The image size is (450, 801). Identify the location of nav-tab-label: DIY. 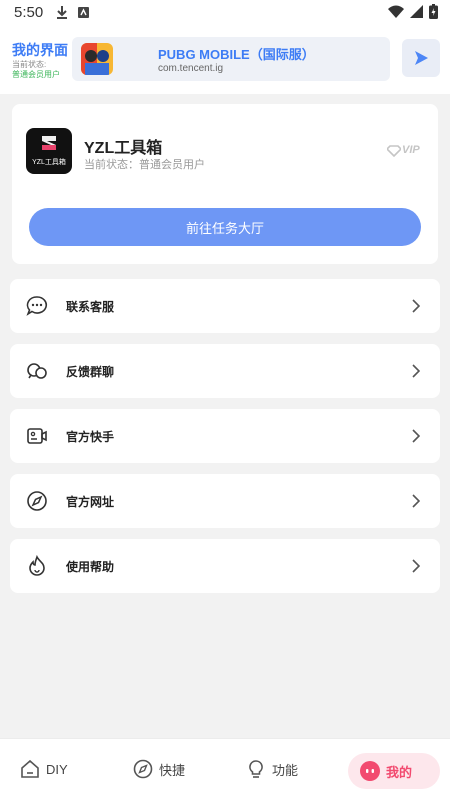
(57, 769).